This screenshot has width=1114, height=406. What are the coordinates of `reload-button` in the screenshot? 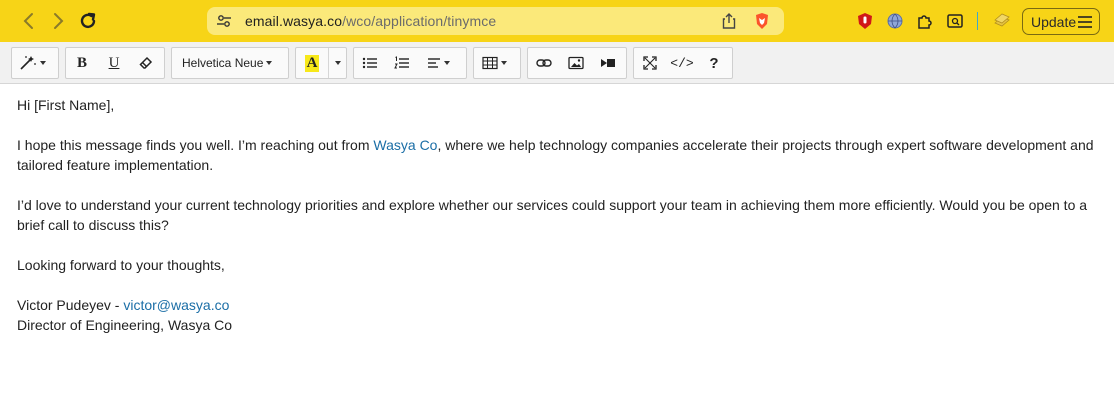 It's located at (88, 21).